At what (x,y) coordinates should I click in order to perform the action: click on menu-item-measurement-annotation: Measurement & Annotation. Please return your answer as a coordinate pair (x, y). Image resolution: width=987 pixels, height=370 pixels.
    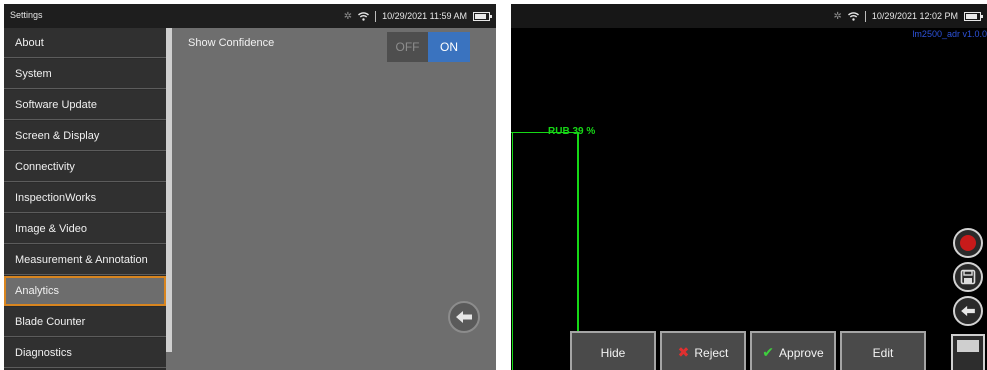
    Looking at the image, I should click on (85, 260).